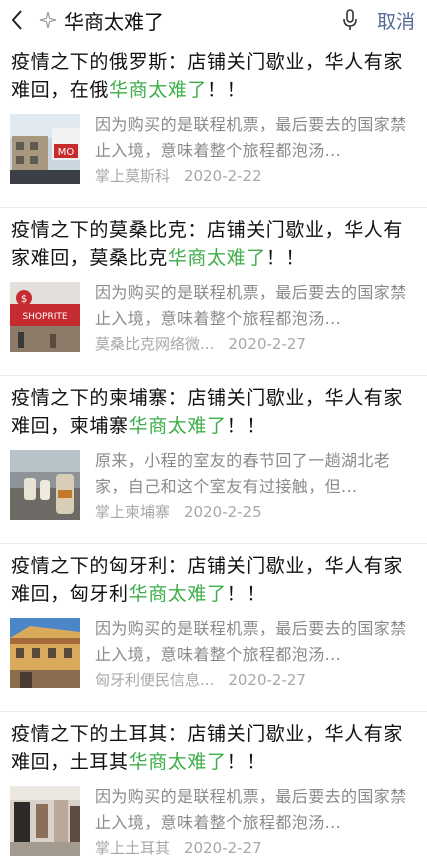  What do you see at coordinates (396, 20) in the screenshot?
I see `cancel-button: 取消` at bounding box center [396, 20].